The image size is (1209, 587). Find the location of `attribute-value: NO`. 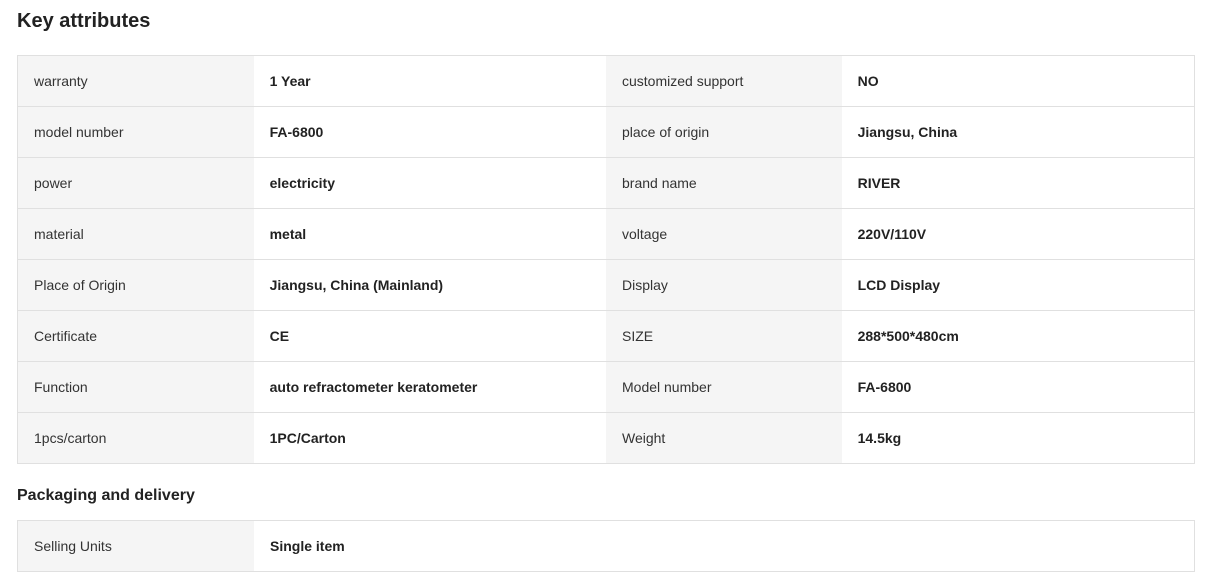

attribute-value: NO is located at coordinates (1017, 81).